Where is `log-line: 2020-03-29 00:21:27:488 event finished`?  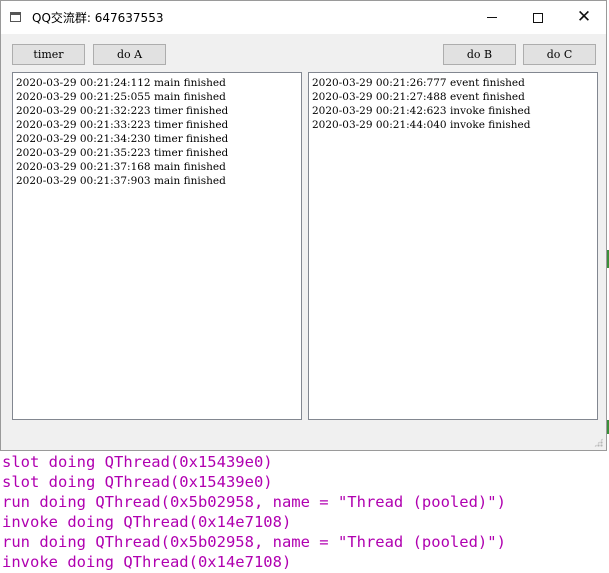
log-line: 2020-03-29 00:21:27:488 event finished is located at coordinates (418, 97).